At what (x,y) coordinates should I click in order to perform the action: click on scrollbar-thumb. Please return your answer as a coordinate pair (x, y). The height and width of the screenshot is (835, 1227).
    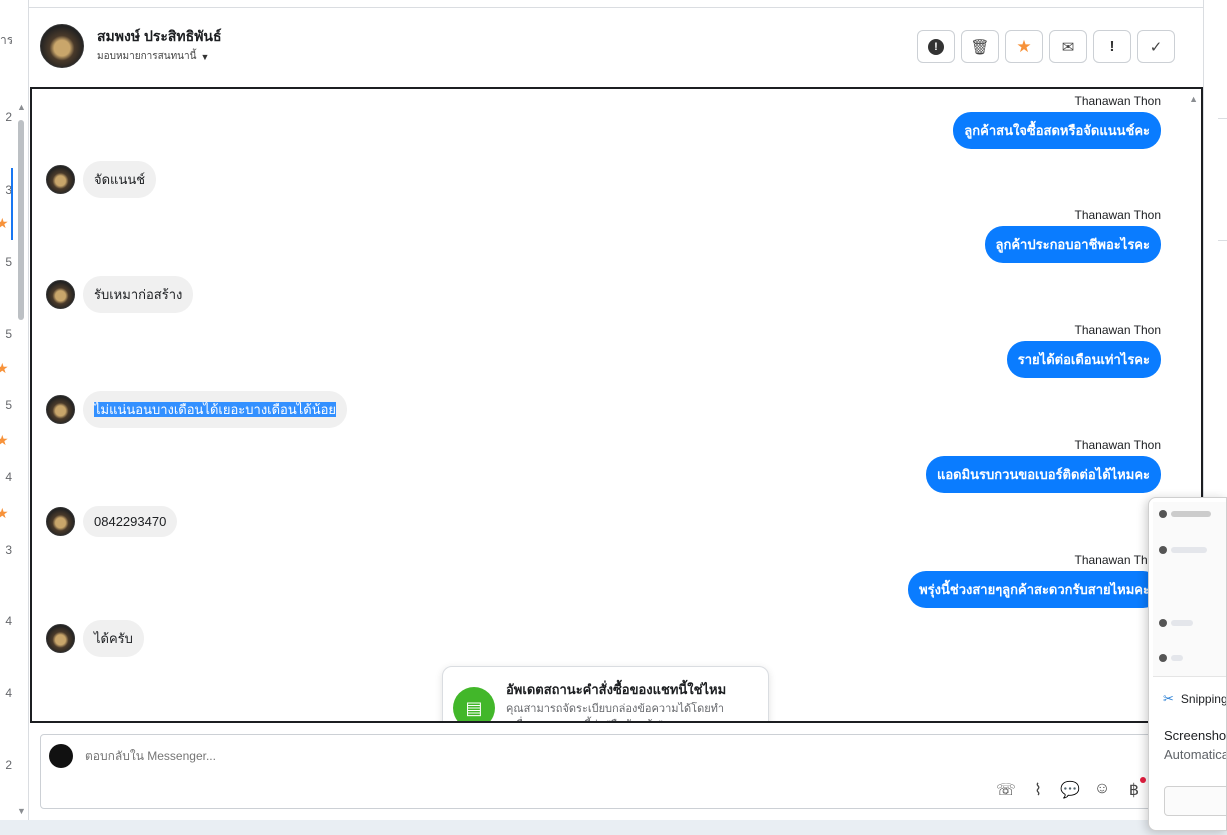
    Looking at the image, I should click on (21, 220).